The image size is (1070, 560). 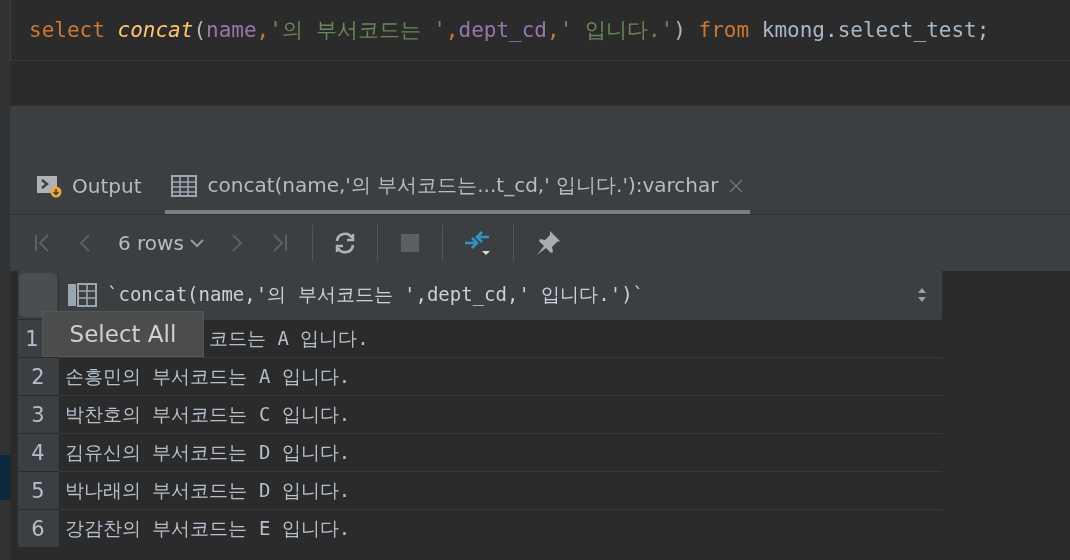 I want to click on column-header: `concat(name,'의 부서코드는 ',dept_cd,' 입니다.')`, so click(x=500, y=295).